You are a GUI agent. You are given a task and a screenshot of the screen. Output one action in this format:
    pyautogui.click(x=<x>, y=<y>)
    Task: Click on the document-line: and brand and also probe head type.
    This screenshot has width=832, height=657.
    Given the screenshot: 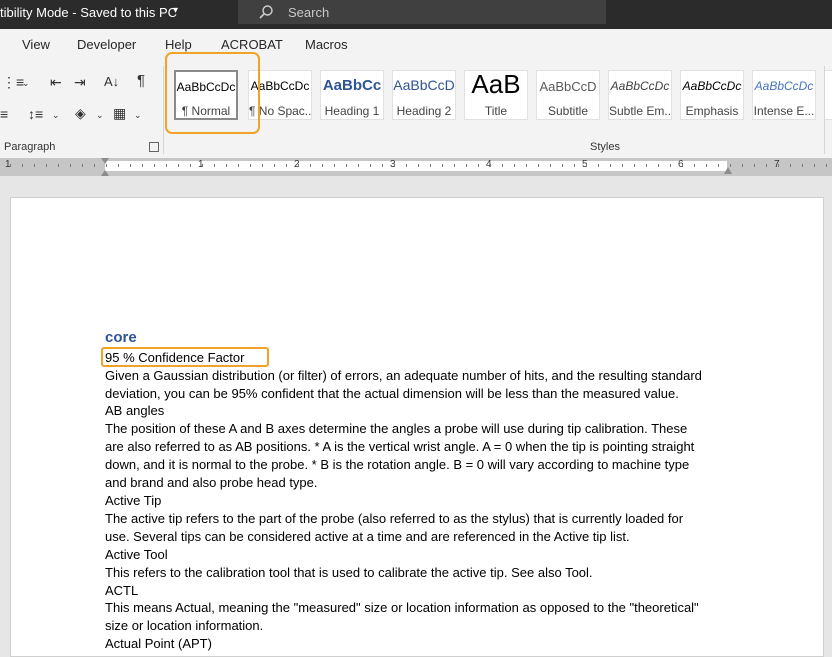 What is the action you would take?
    pyautogui.click(x=211, y=482)
    